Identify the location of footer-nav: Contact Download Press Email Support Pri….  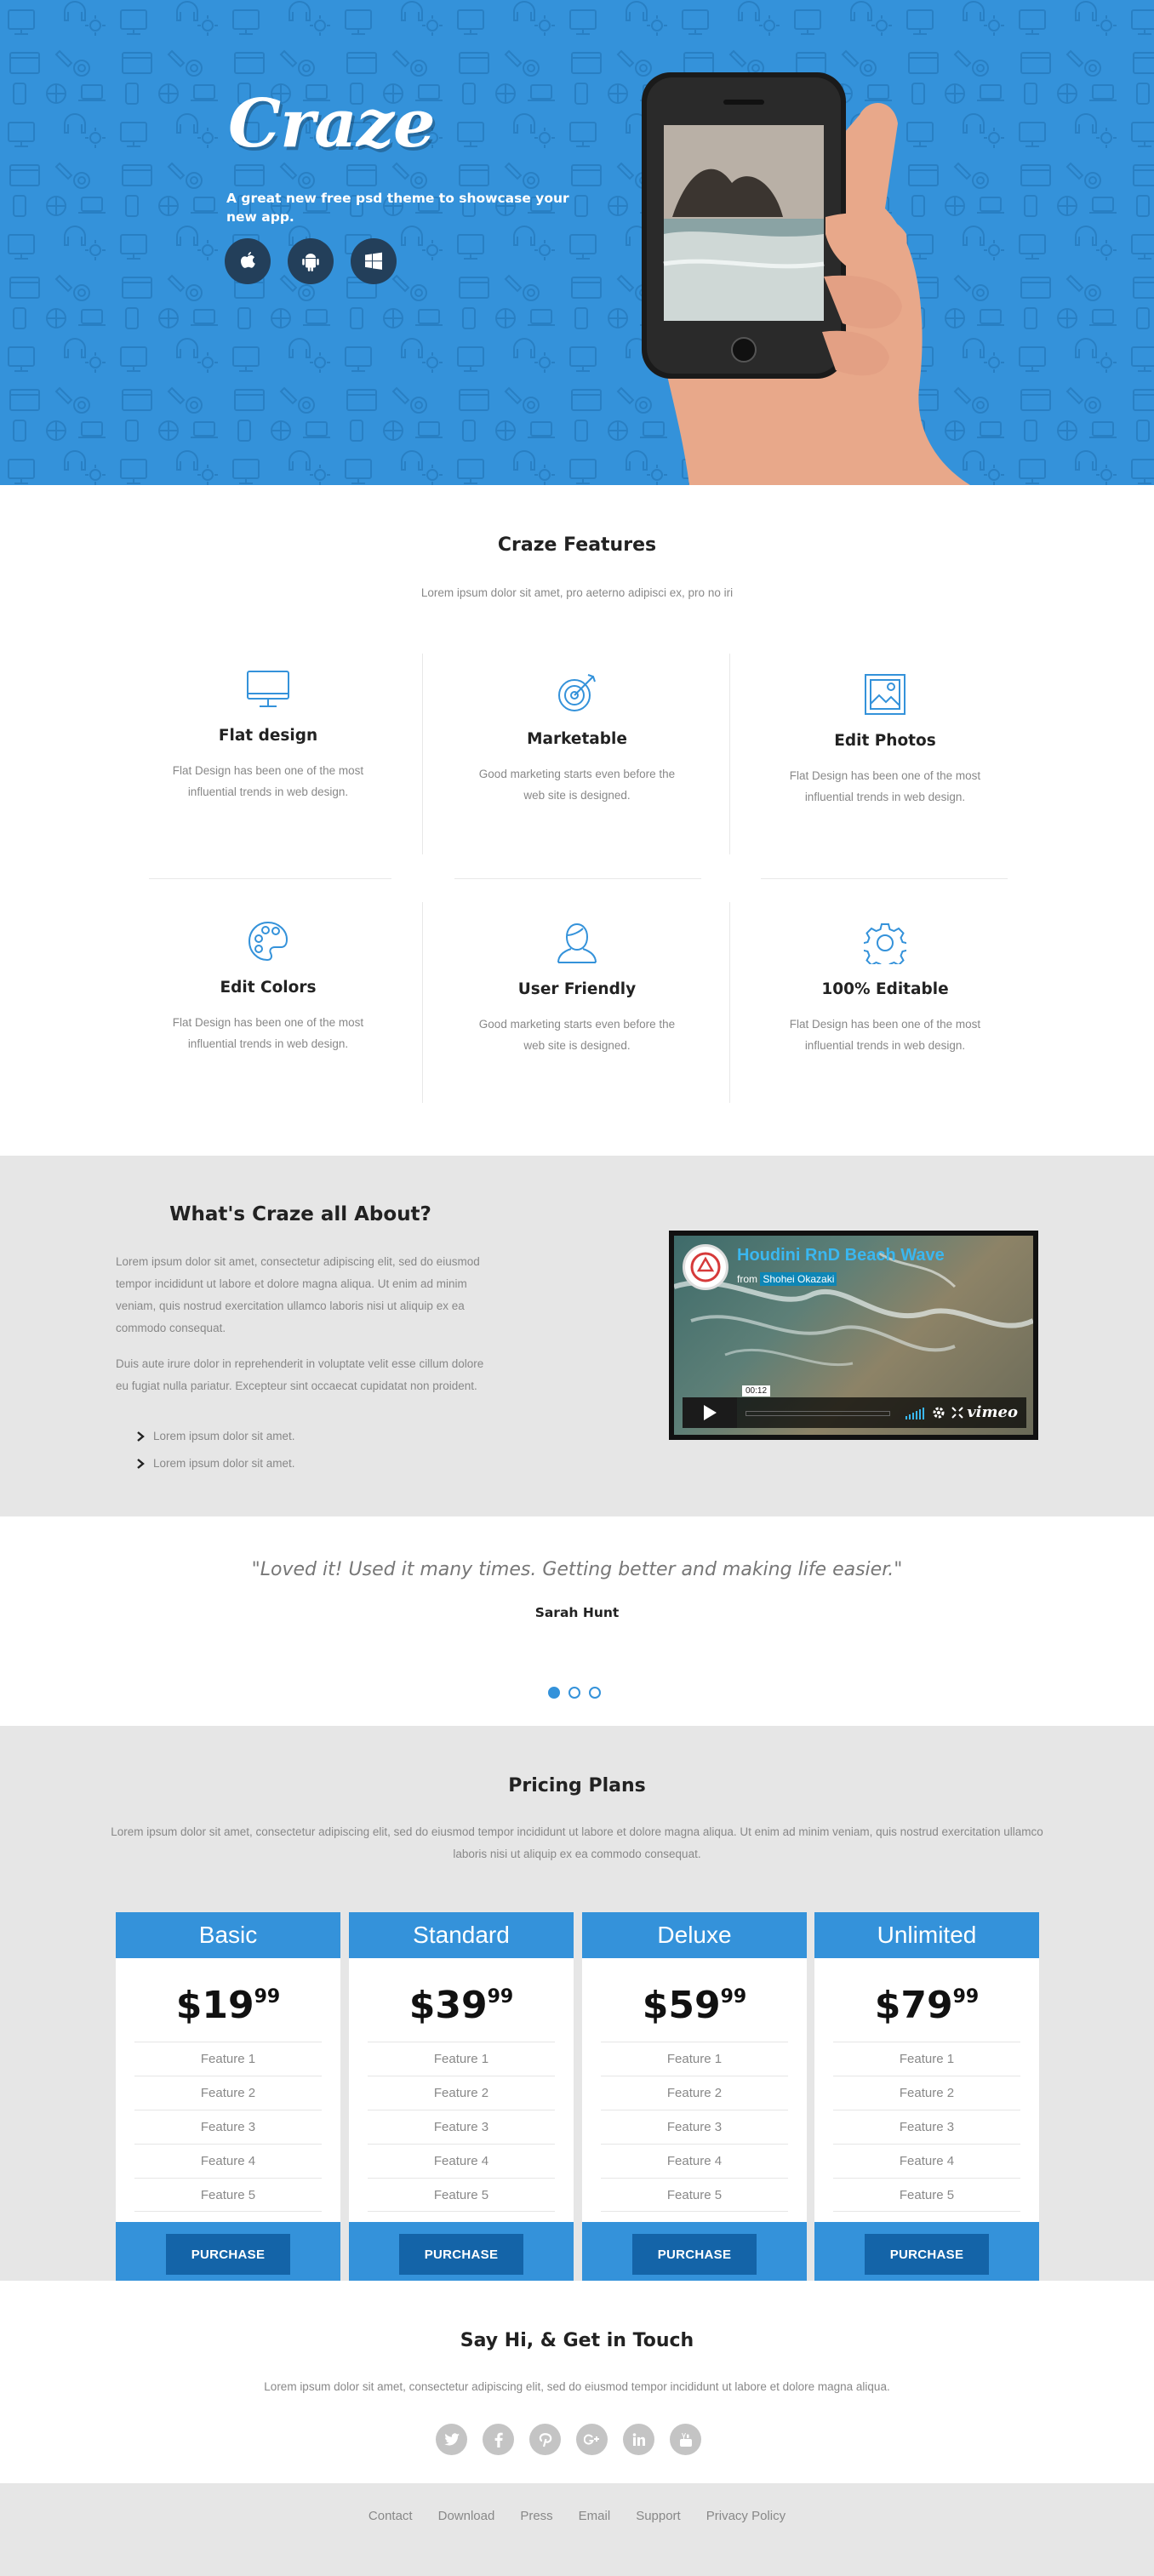
(577, 2516).